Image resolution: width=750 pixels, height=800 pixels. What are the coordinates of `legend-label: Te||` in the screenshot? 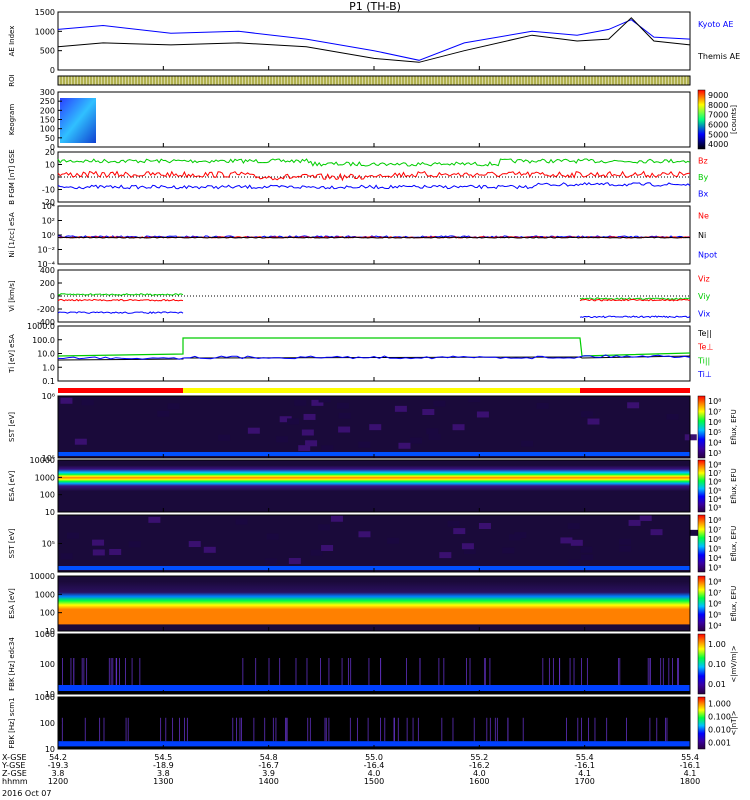 It's located at (704, 333).